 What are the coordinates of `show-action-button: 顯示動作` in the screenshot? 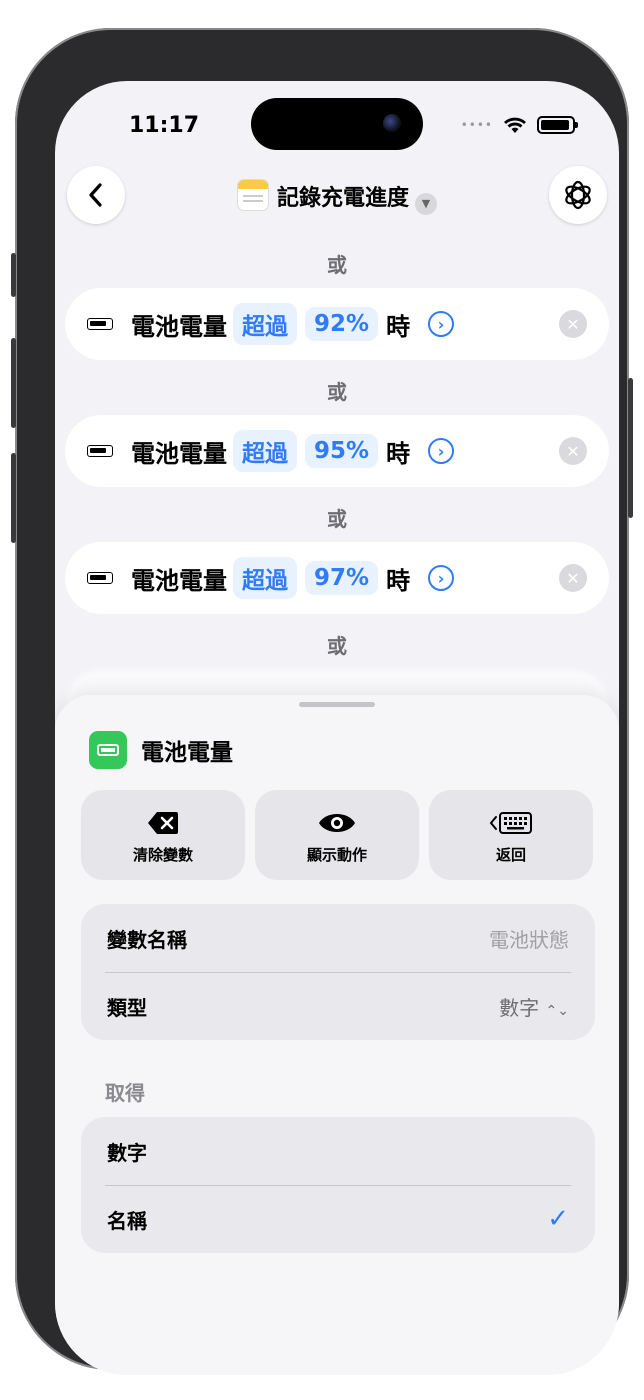 It's located at (337, 835).